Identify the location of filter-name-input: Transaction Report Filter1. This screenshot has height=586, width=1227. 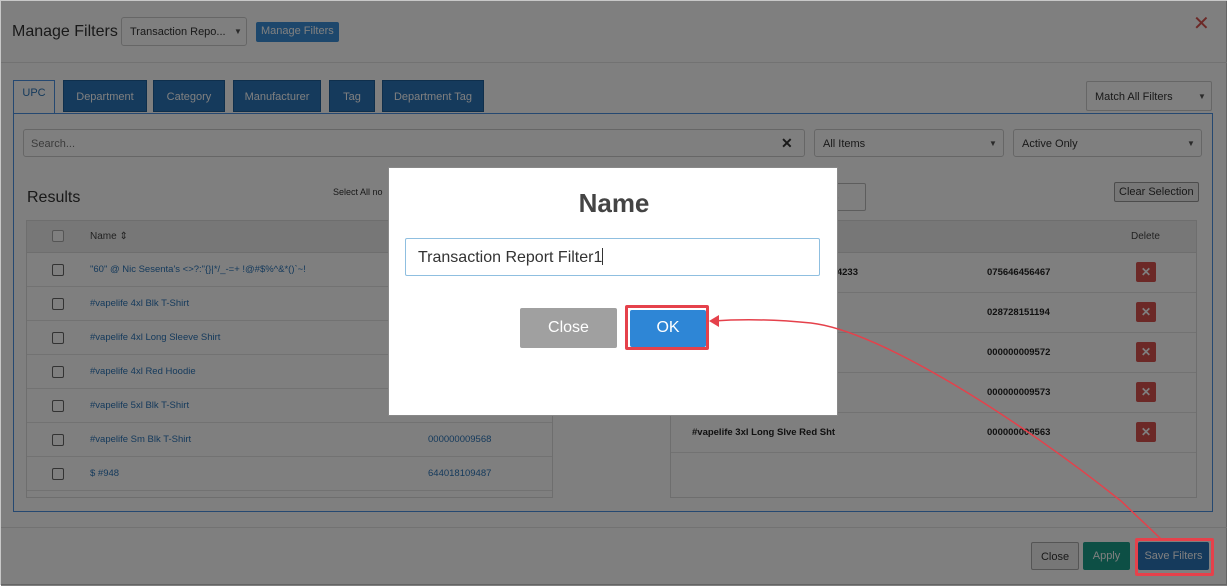
(612, 257).